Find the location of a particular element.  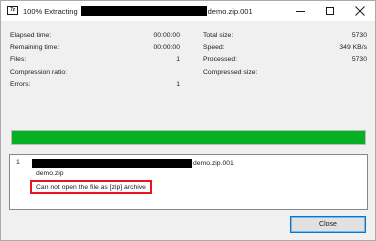

stat-compression-ratio: Compression ratio: is located at coordinates (95, 73).